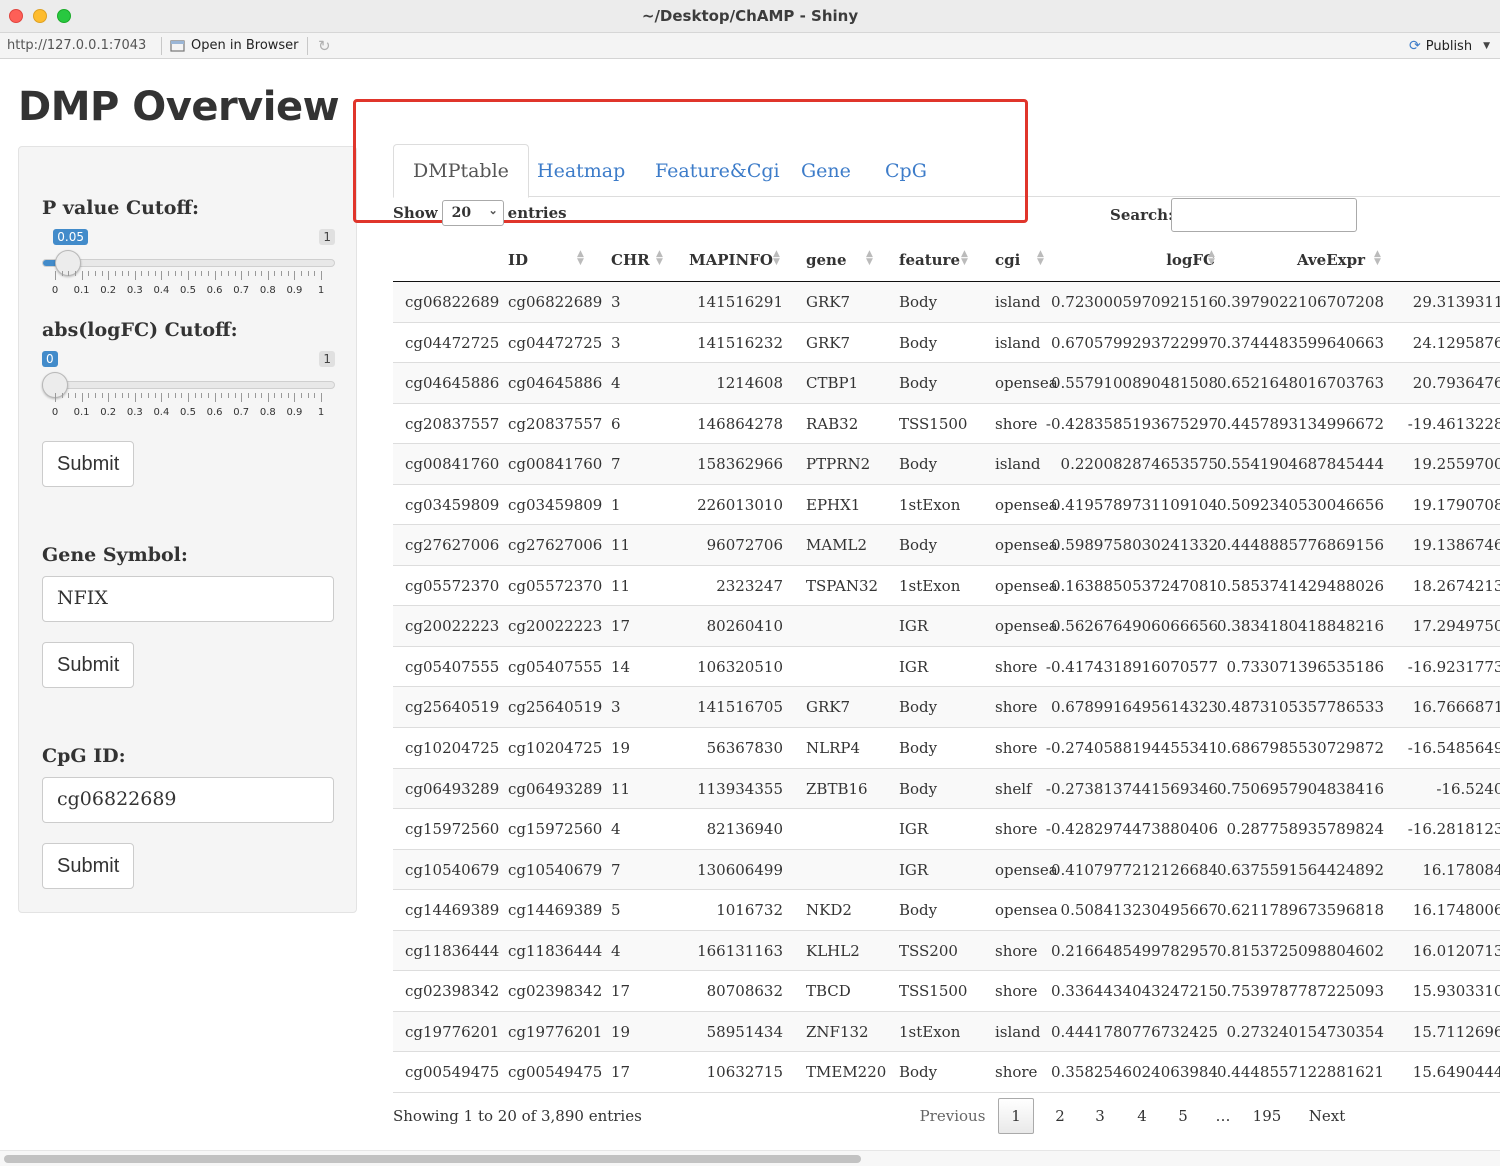  Describe the element at coordinates (324, 46) in the screenshot. I see `refresh-icon: ↻` at that location.